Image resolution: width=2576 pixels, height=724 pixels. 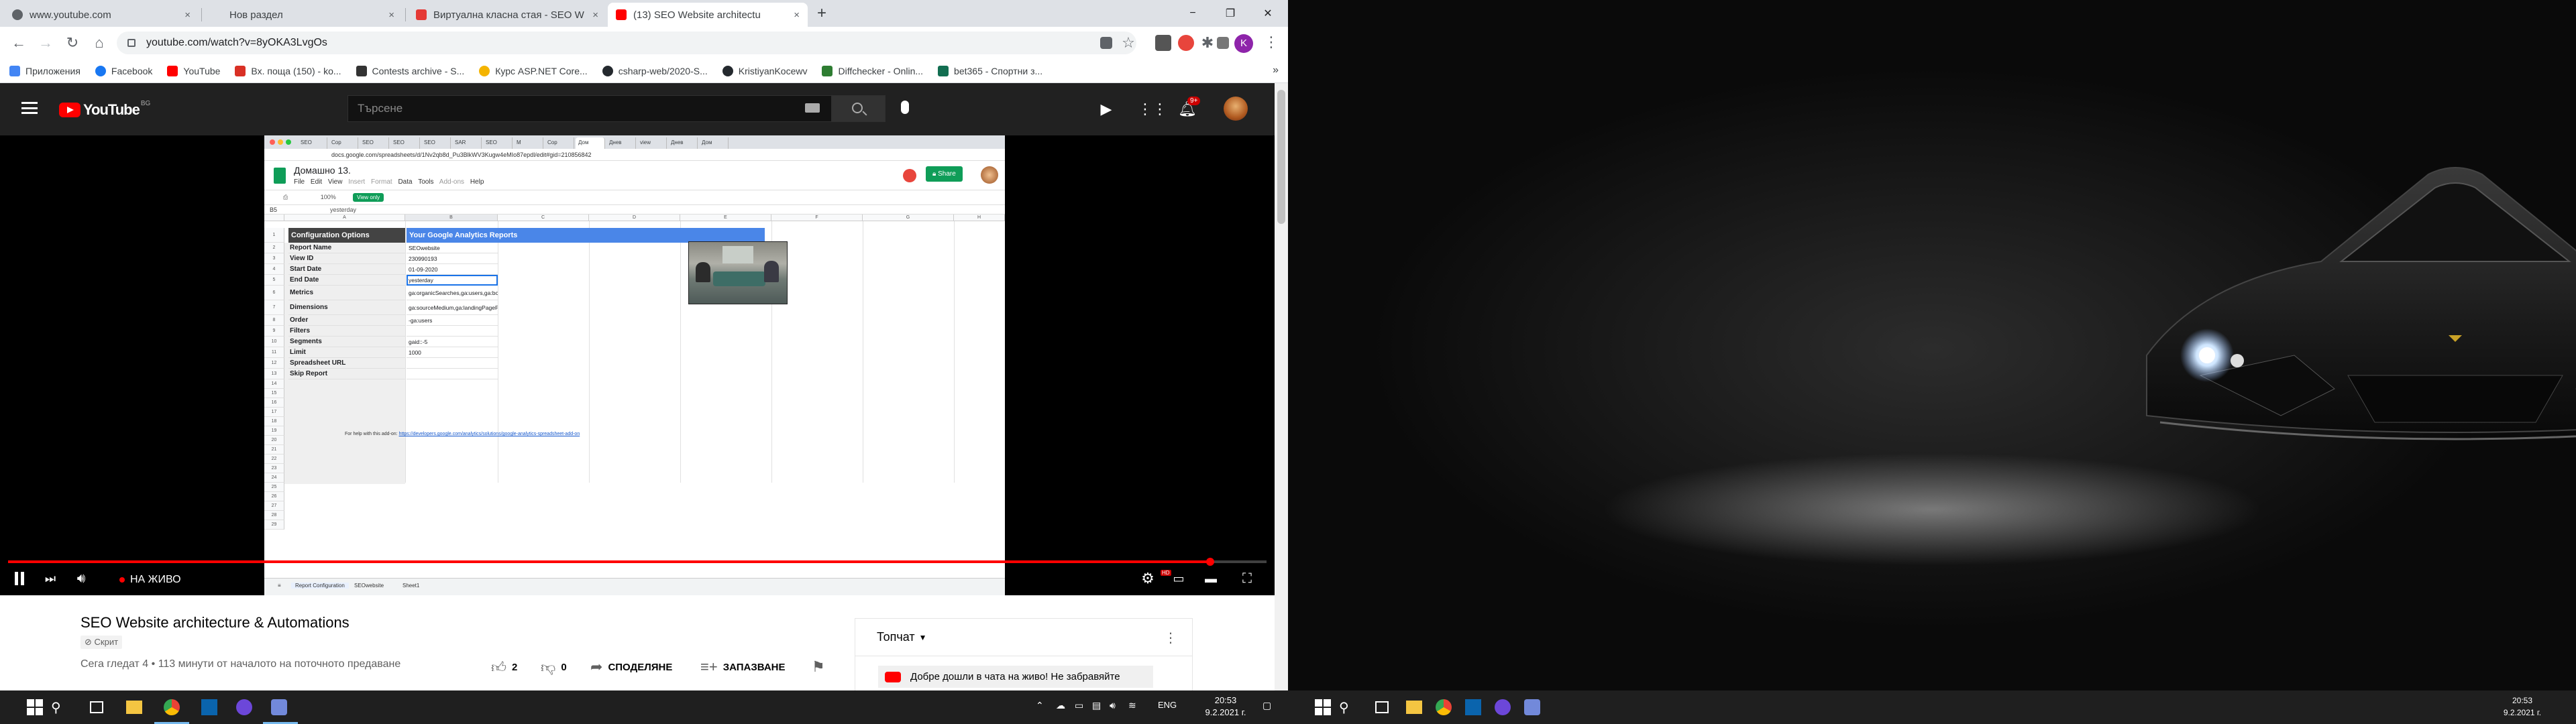 I want to click on home-icon: ⌂, so click(x=99, y=43).